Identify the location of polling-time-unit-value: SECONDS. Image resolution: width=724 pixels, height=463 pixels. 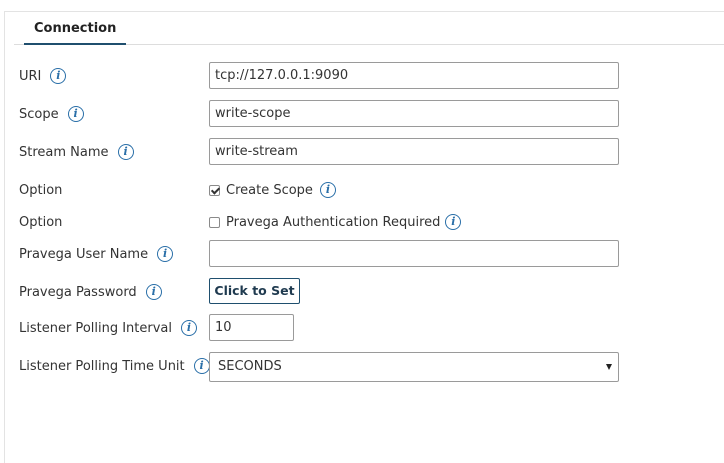
(250, 366).